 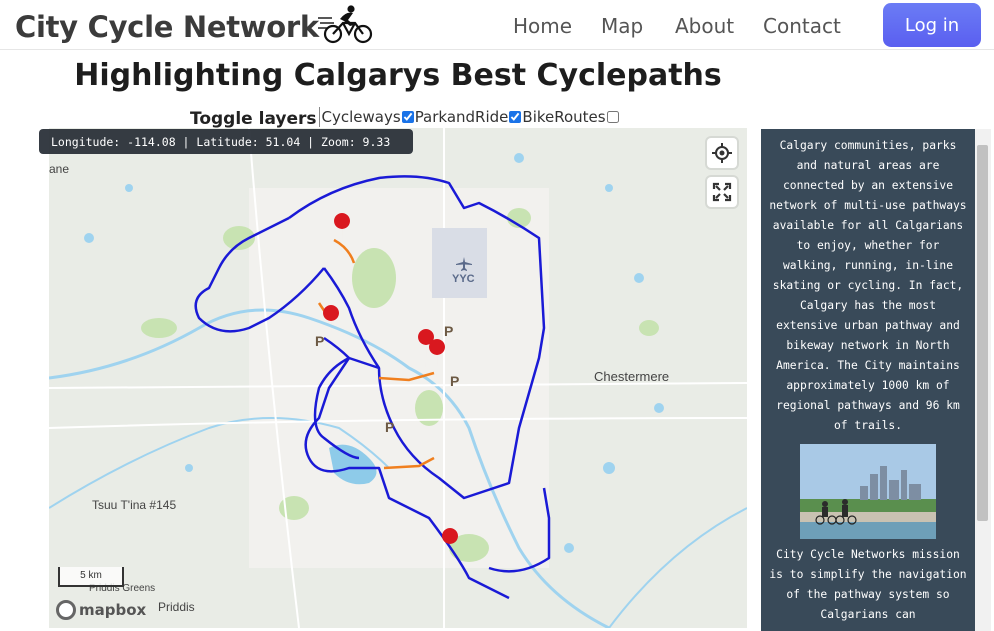 I want to click on toggle-layers-heading: Toggle layers, so click(x=253, y=119).